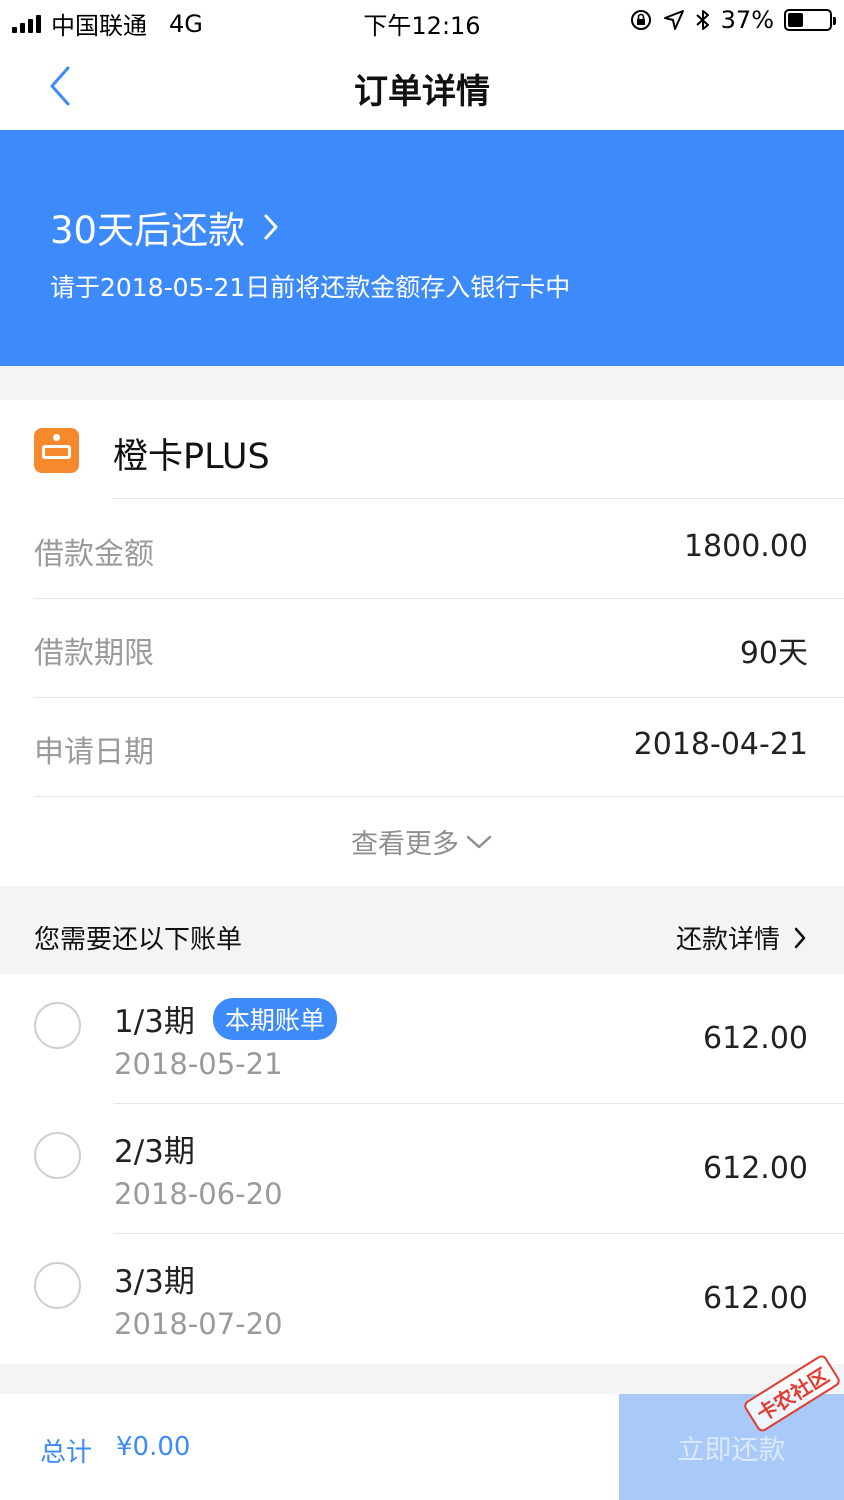 The width and height of the screenshot is (844, 1500). I want to click on bill-item: 2/3期 2018-06-20 612.00, so click(422, 1169).